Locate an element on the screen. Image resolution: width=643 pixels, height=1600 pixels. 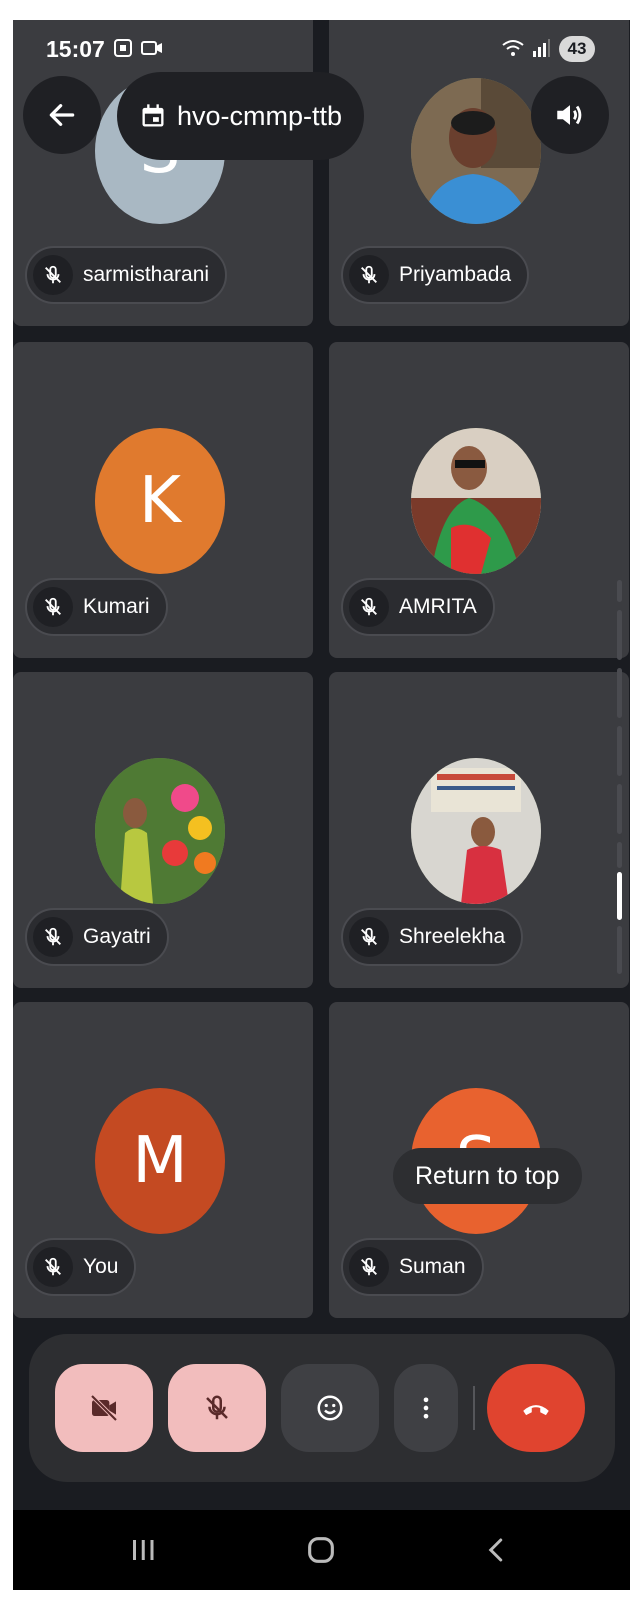
back-button is located at coordinates (62, 115).